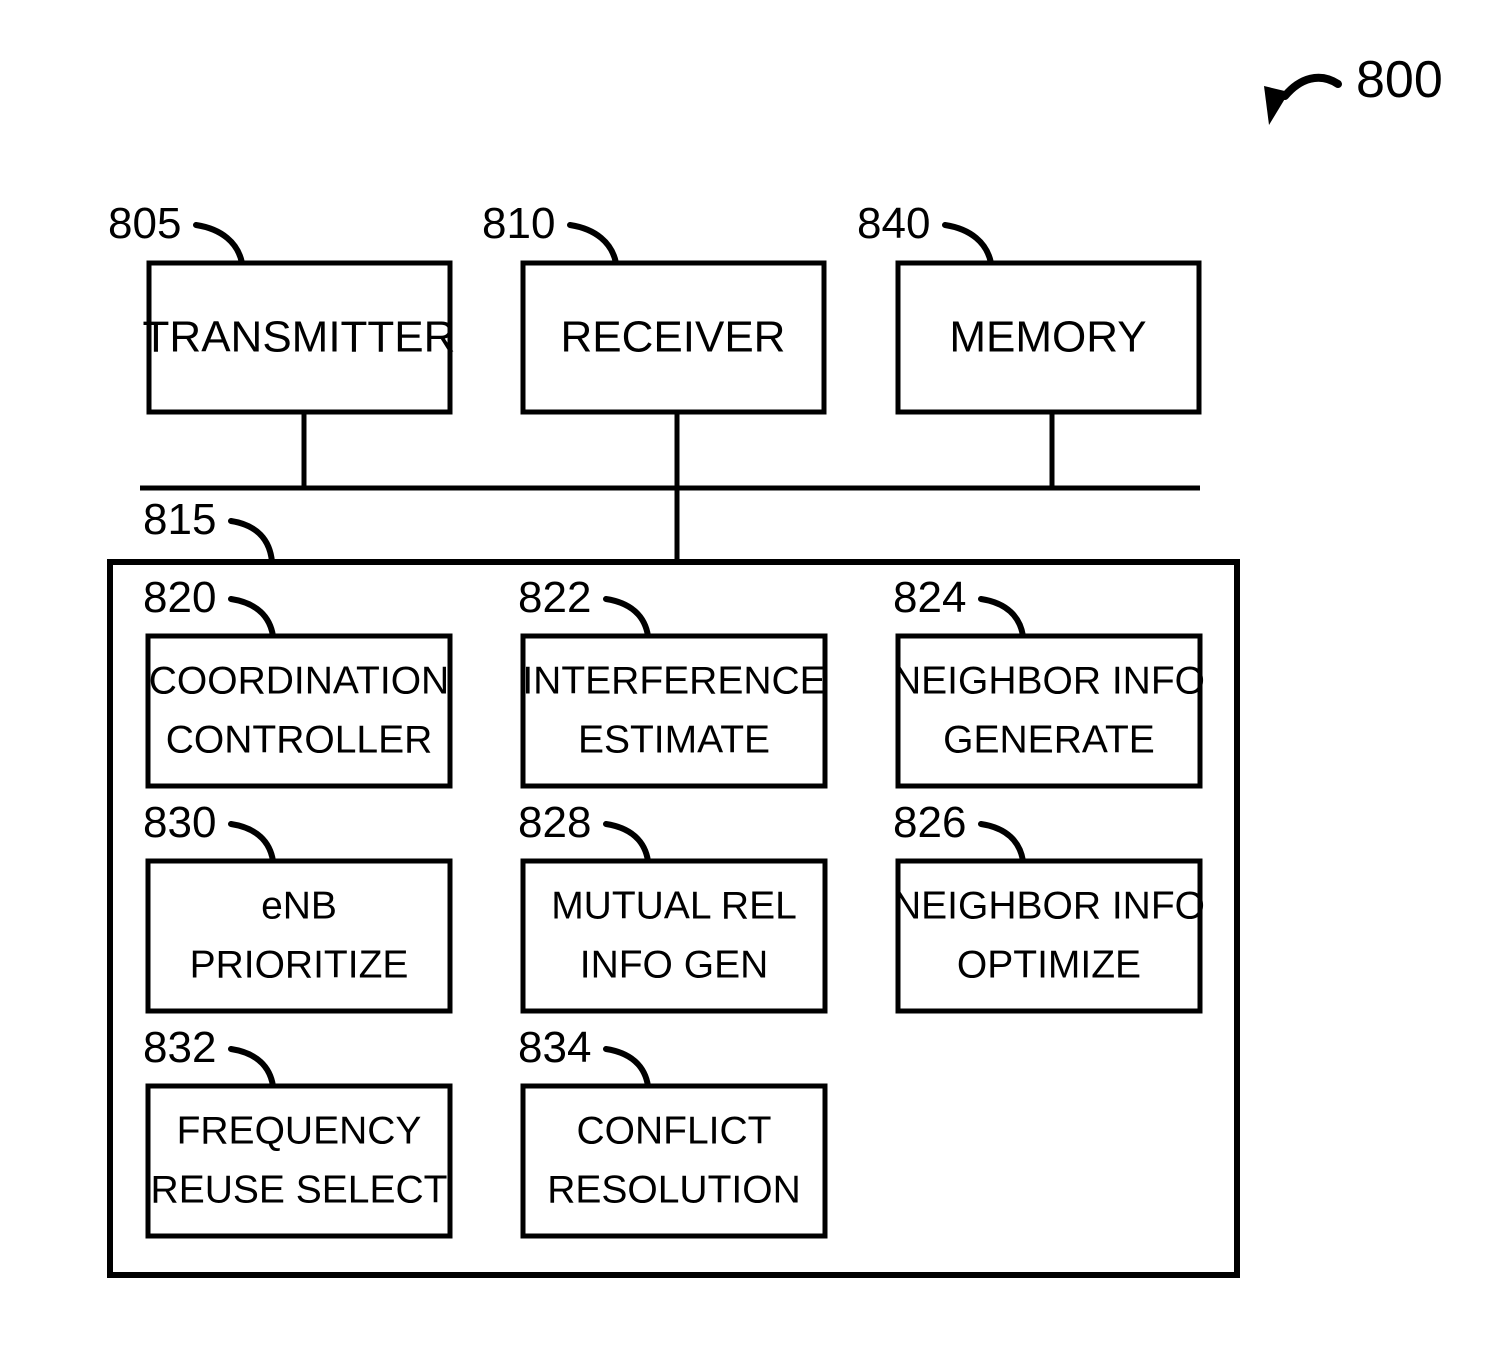 This screenshot has height=1371, width=1493. I want to click on transmitter-label: TRANSMITTER, so click(299, 337).